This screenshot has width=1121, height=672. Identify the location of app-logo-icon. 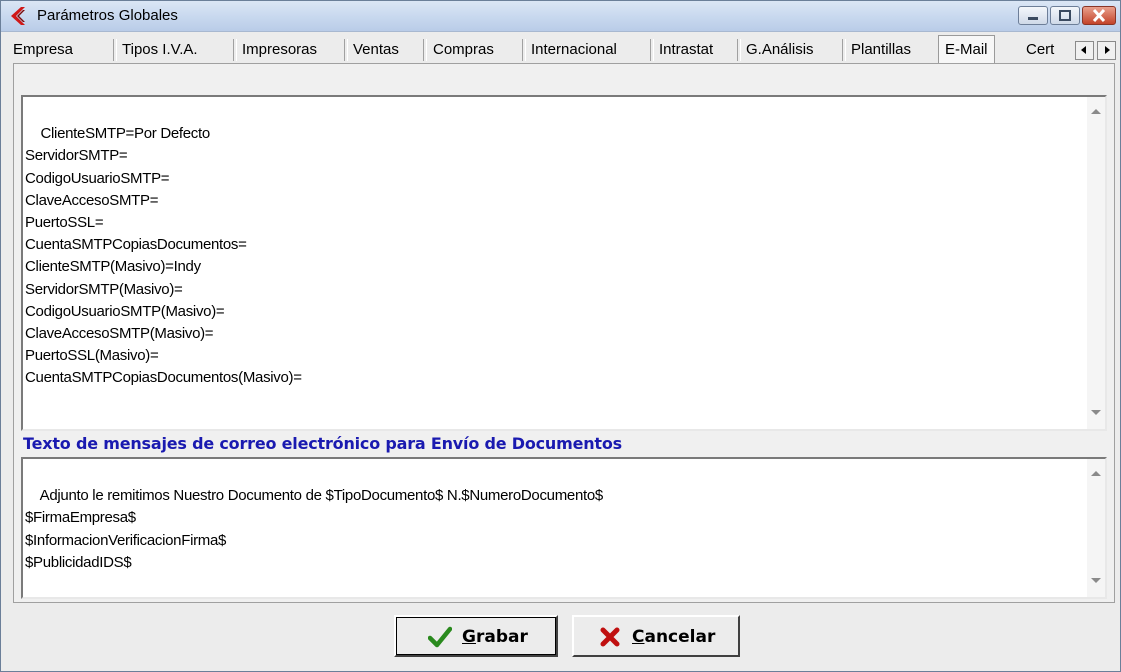
(18, 16).